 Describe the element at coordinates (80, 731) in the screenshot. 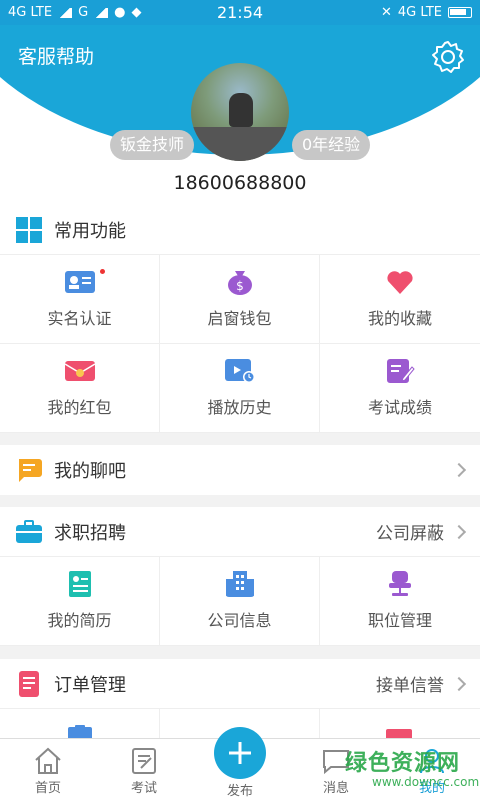

I see `clipboard-icon` at that location.